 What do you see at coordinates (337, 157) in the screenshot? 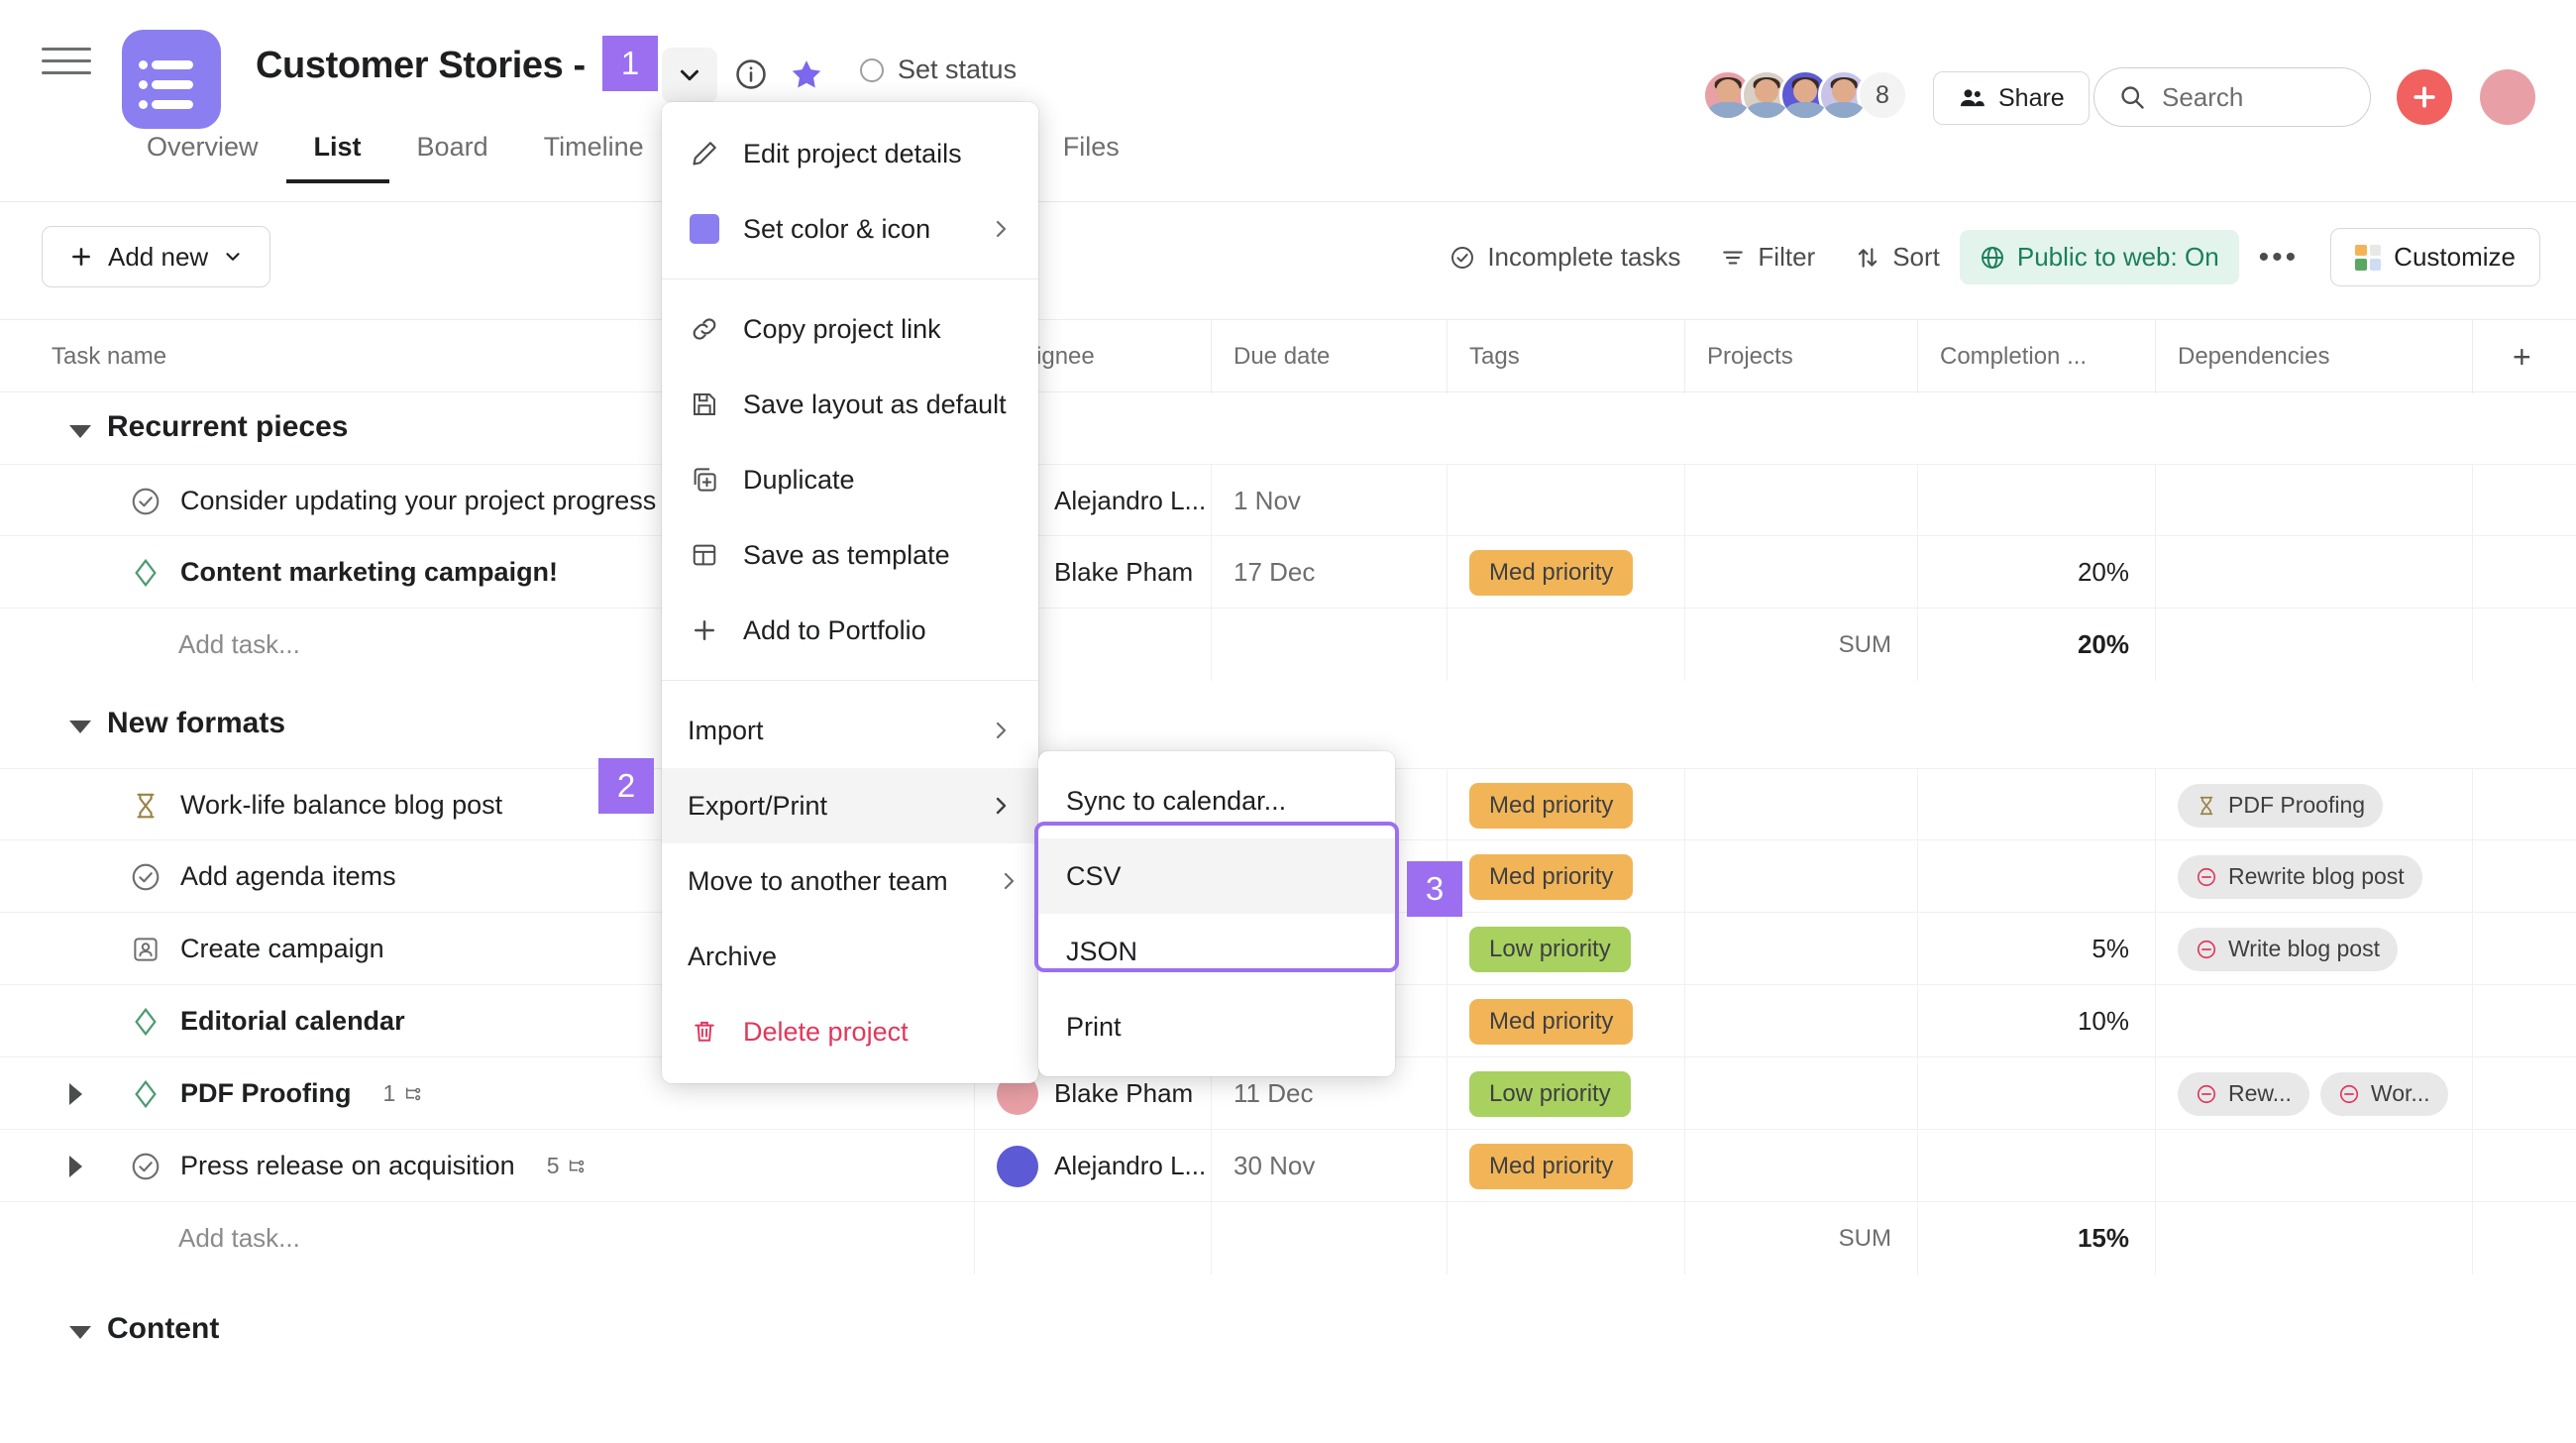
I see `tab-list: List` at bounding box center [337, 157].